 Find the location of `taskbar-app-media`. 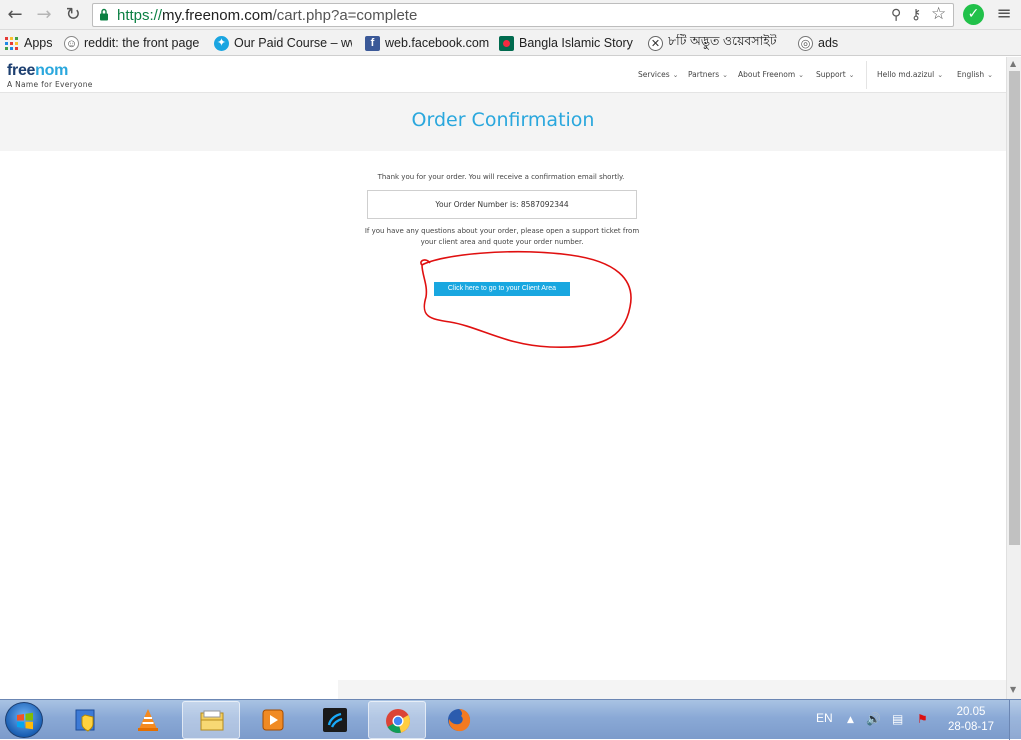

taskbar-app-media is located at coordinates (273, 720).